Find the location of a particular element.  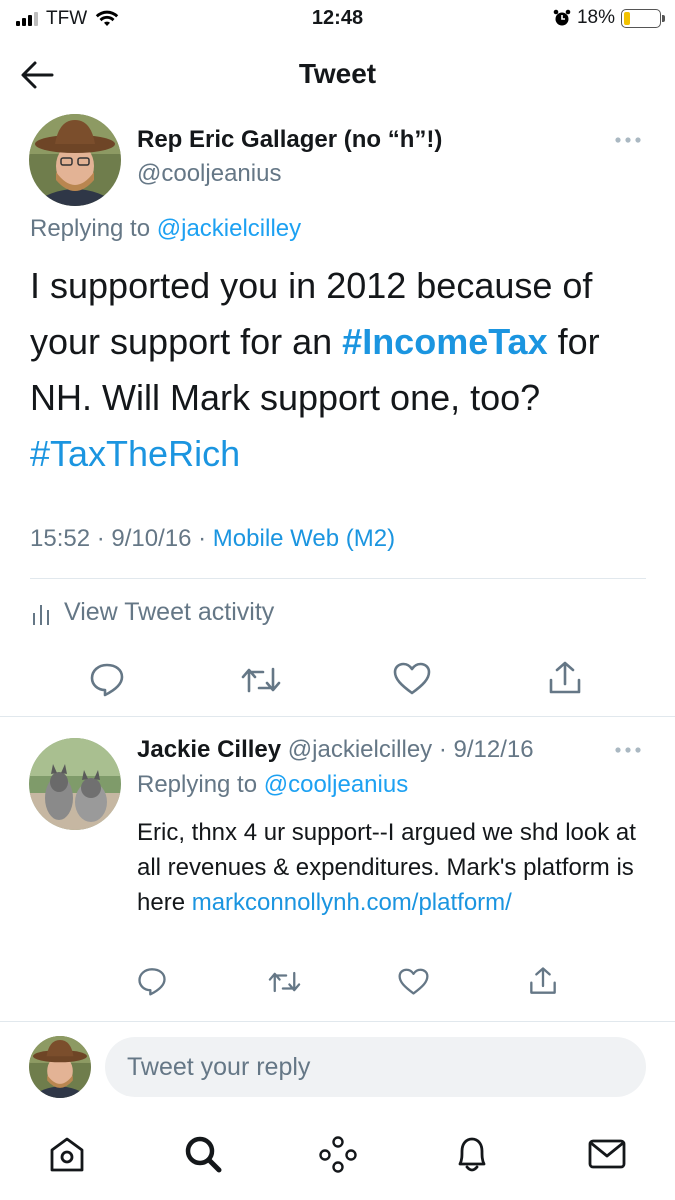

search-icon is located at coordinates (203, 1154).